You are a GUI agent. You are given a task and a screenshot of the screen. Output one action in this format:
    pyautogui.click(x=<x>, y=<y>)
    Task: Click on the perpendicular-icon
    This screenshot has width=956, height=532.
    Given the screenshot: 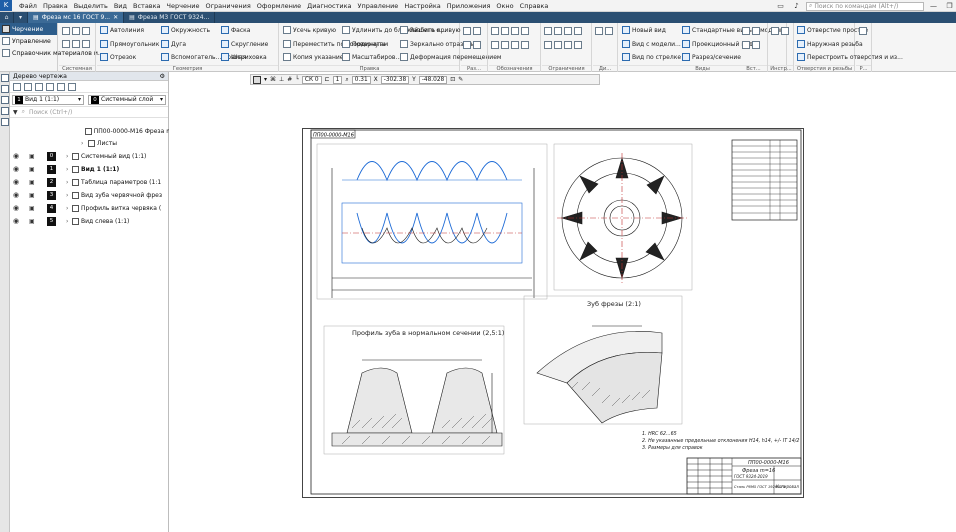 What is the action you would take?
    pyautogui.click(x=558, y=31)
    